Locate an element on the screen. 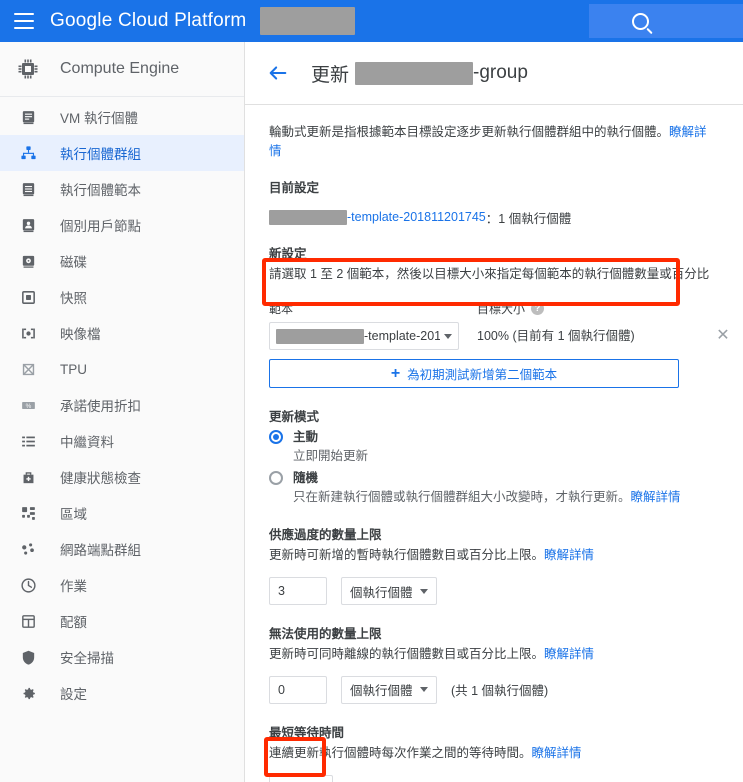 The height and width of the screenshot is (782, 743). instance-template-icon is located at coordinates (28, 189).